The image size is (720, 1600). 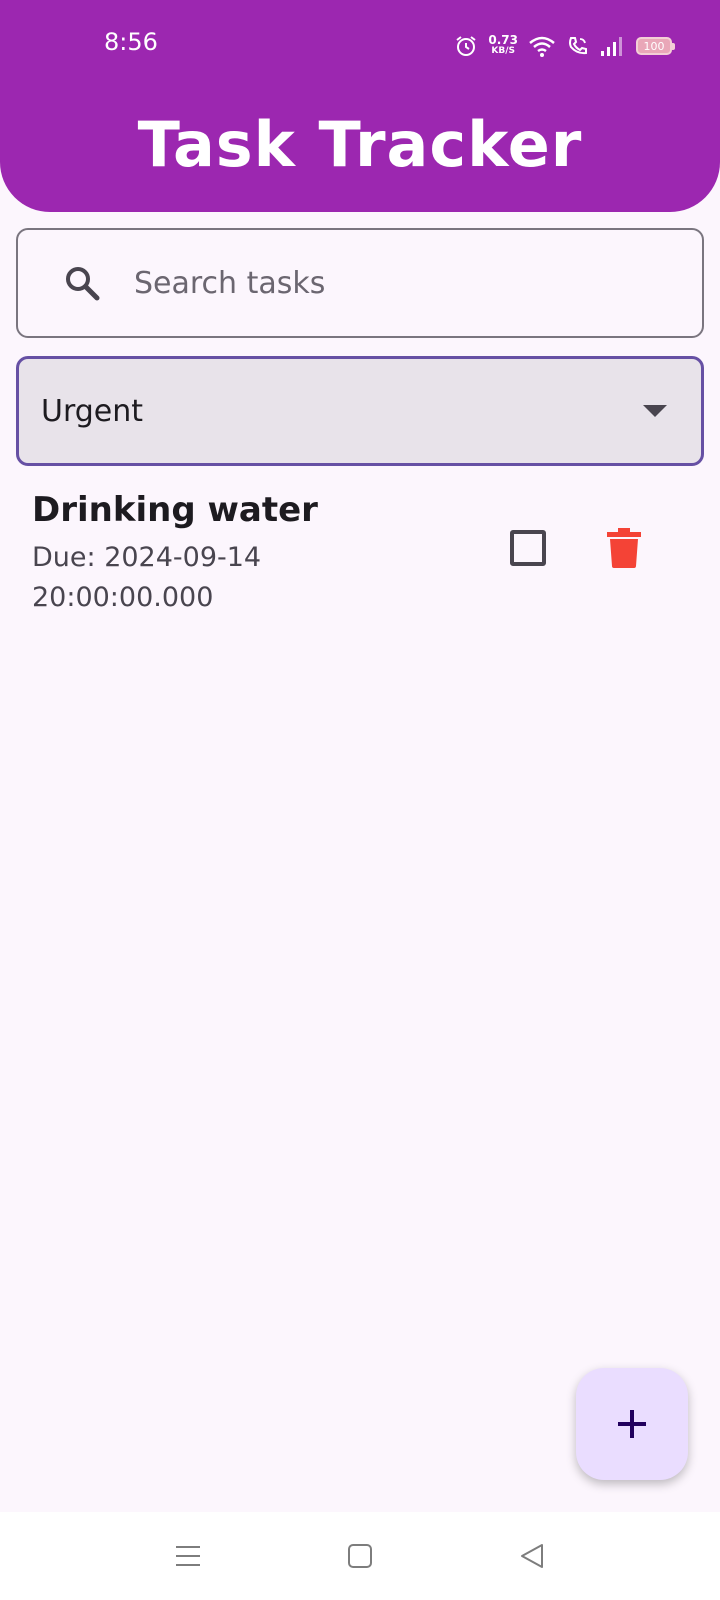 I want to click on filter-selected-value: Urgent, so click(x=92, y=411).